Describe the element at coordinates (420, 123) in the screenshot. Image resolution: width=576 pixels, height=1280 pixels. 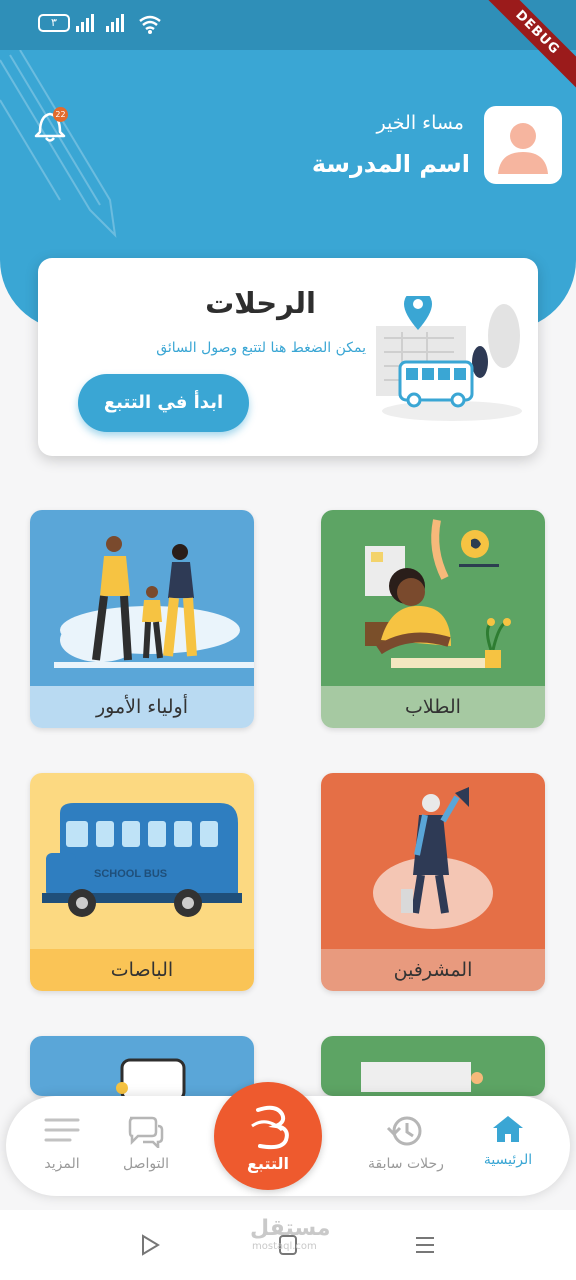
I see `greeting-text: مساء الخير` at that location.